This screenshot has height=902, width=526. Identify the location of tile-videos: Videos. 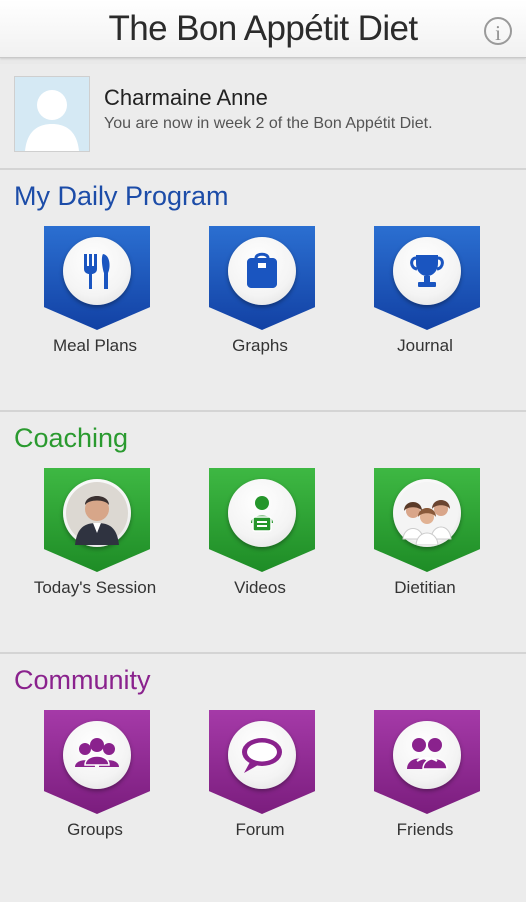
(260, 543).